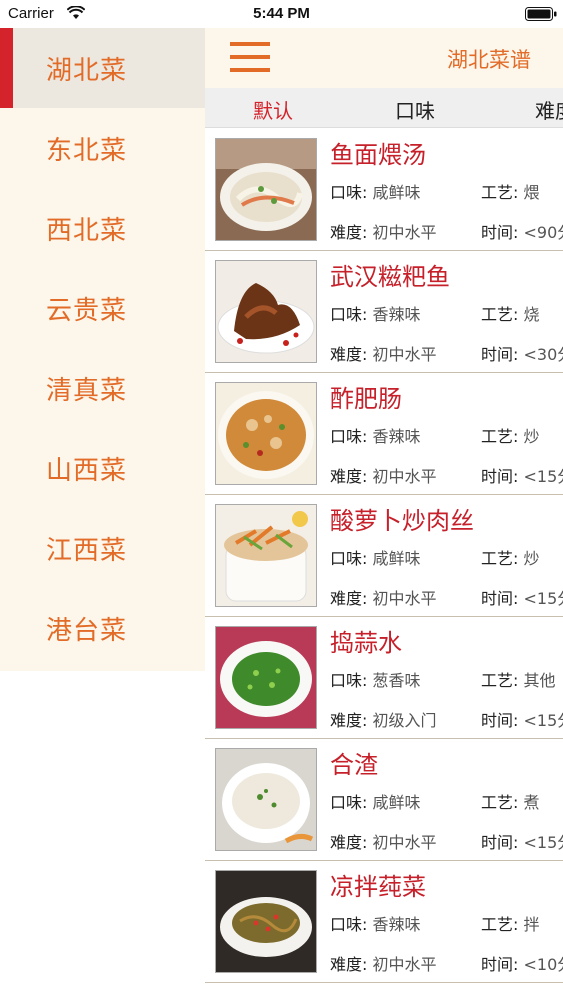 The image size is (563, 1000). I want to click on dish-craft: 工艺: 炒, so click(510, 557).